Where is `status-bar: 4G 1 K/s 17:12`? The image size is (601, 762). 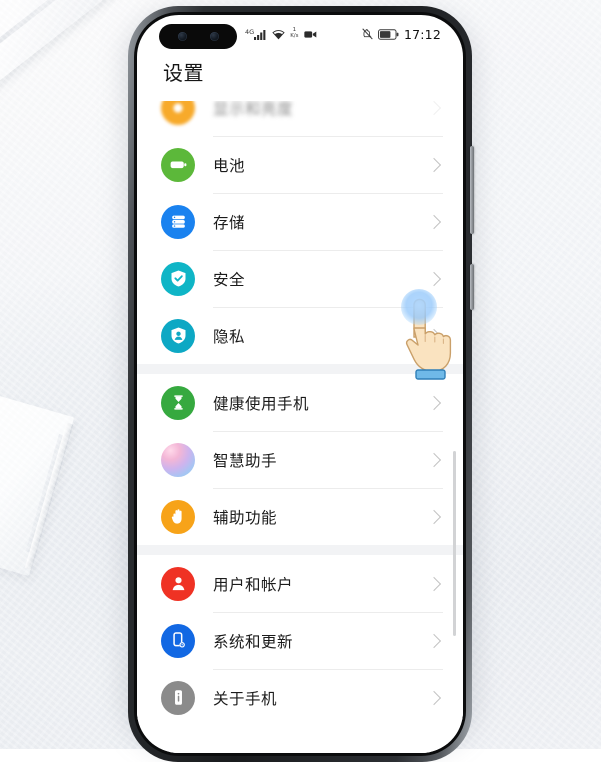 status-bar: 4G 1 K/s 17:12 is located at coordinates (300, 34).